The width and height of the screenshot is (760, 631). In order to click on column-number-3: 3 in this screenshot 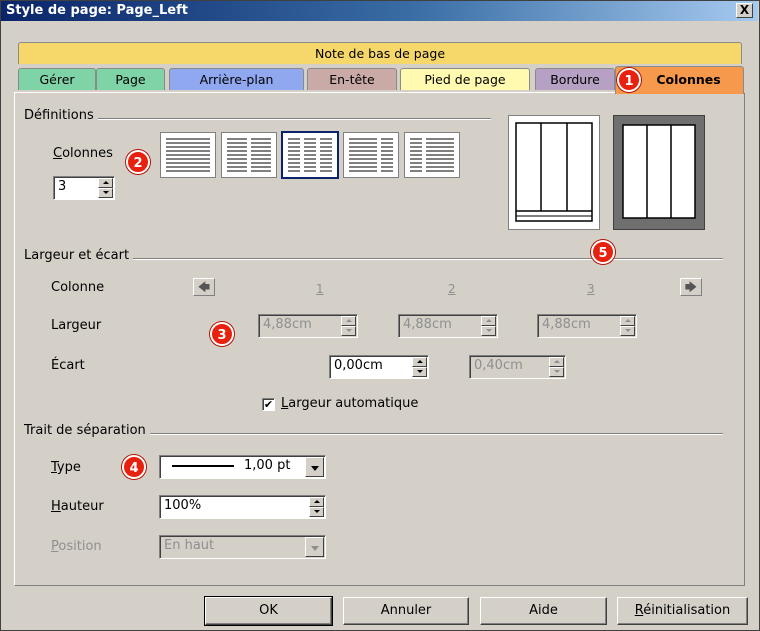, I will do `click(591, 289)`.